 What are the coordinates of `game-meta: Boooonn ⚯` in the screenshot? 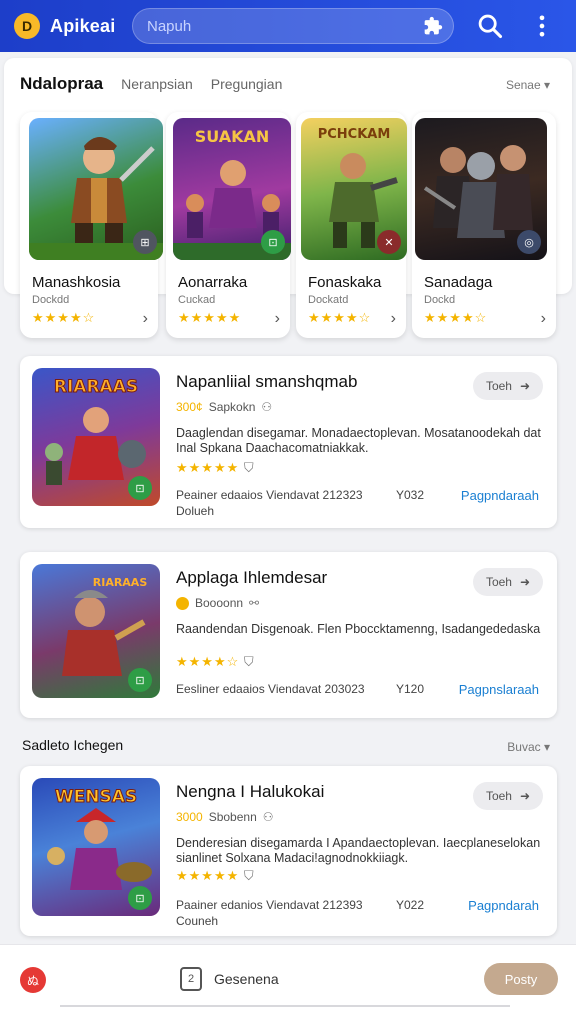 It's located at (217, 603).